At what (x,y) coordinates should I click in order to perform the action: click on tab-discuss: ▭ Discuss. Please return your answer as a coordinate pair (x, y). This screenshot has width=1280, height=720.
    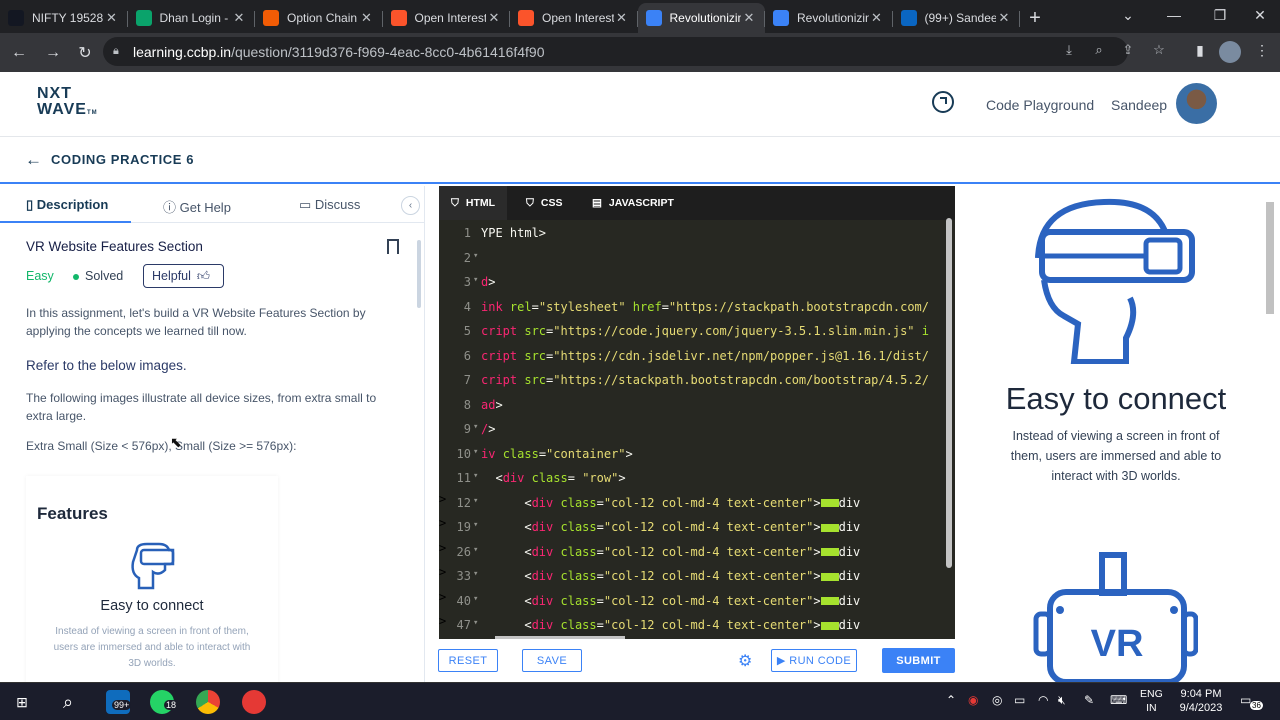
    Looking at the image, I should click on (329, 205).